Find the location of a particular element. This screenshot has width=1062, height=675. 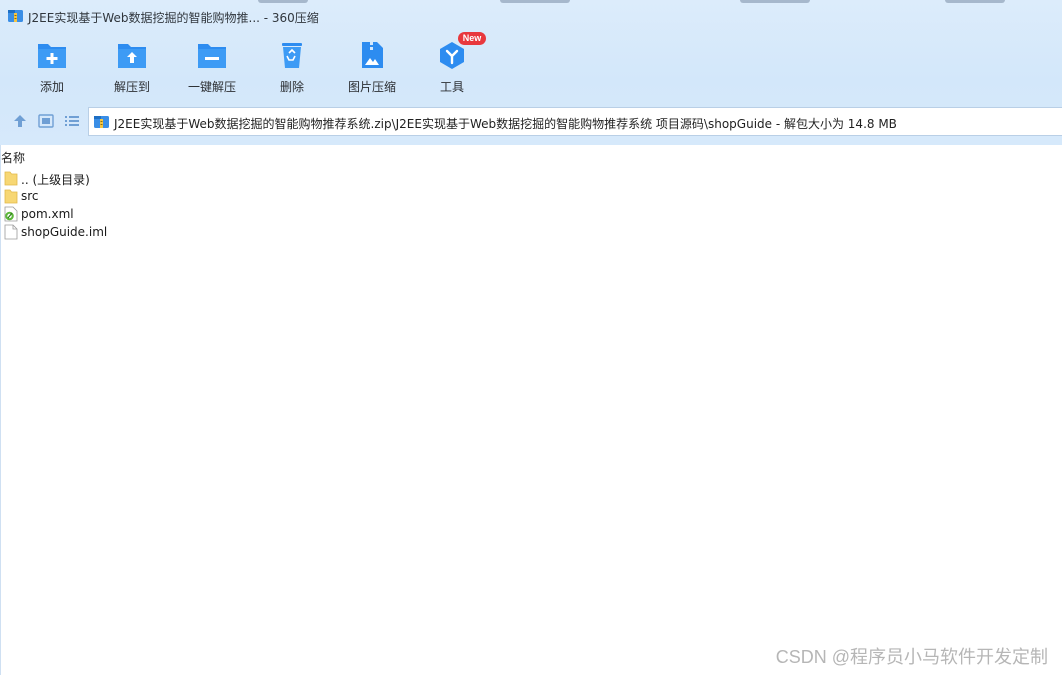

extract-to-label: 解压到 is located at coordinates (131, 87).